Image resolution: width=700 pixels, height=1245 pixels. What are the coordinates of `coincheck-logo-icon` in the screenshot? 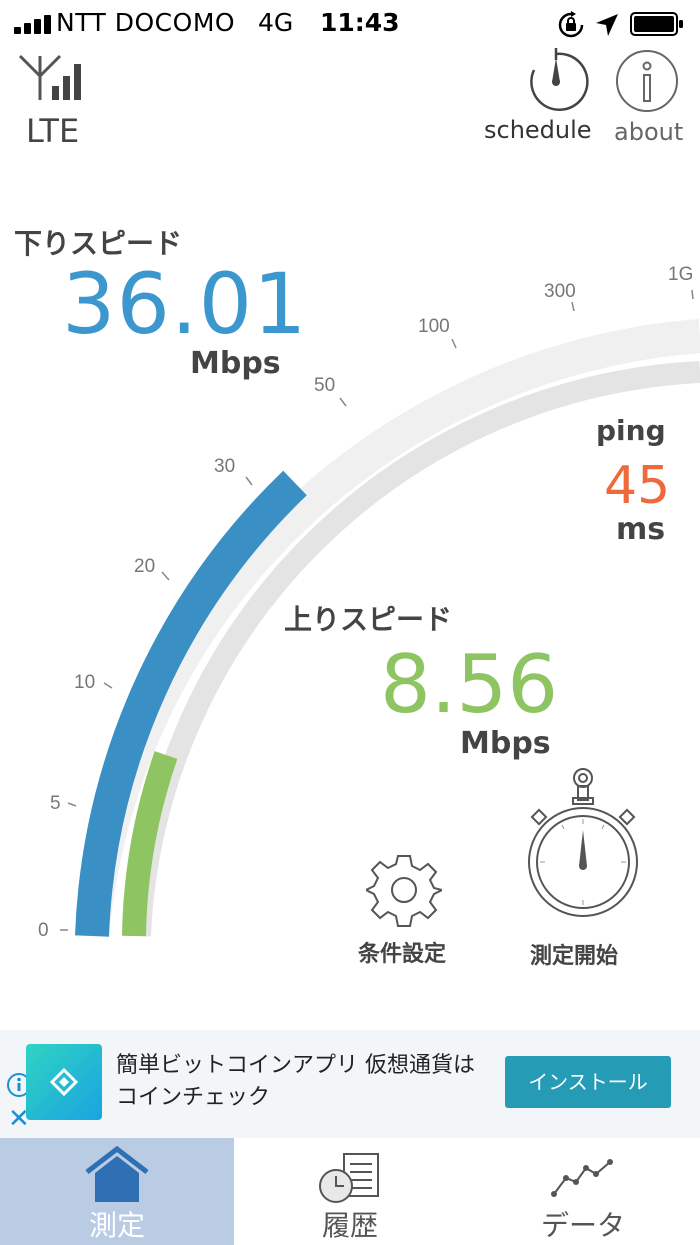 It's located at (64, 1082).